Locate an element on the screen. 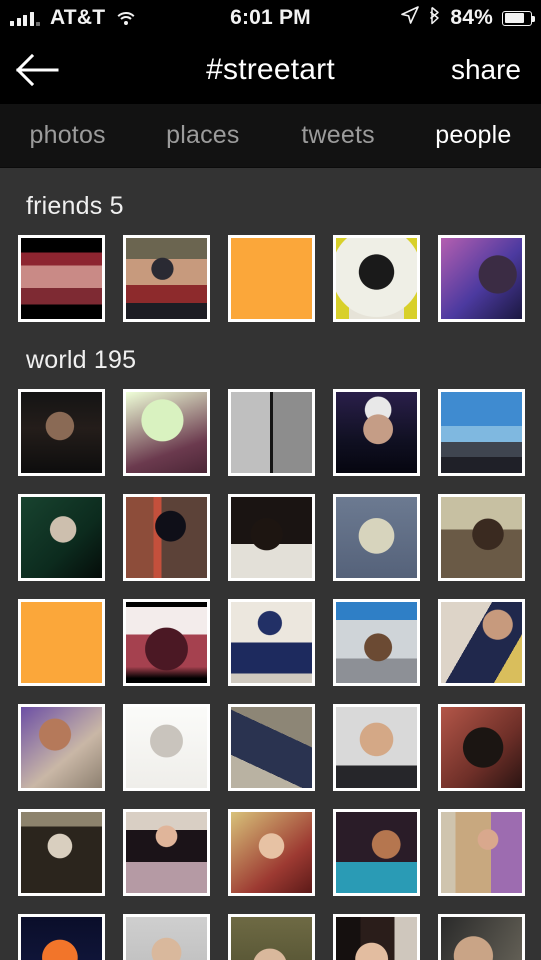  dark-hair-closeup-photo is located at coordinates (376, 938).